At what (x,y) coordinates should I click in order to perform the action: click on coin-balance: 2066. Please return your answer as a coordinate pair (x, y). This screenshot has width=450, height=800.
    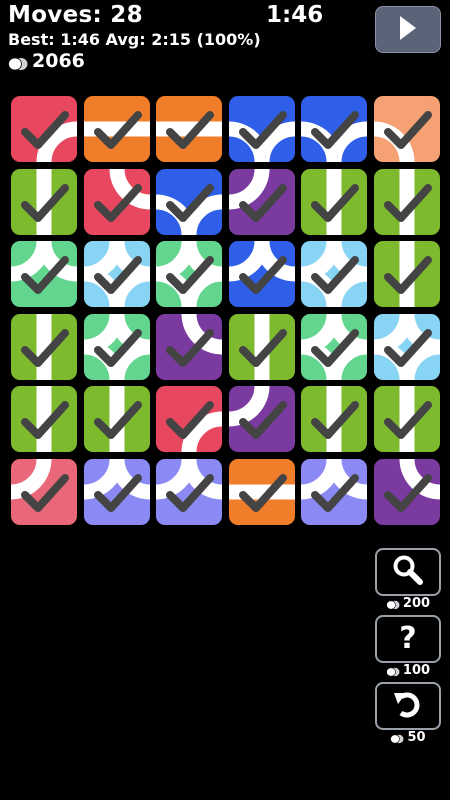
    Looking at the image, I should click on (46, 61).